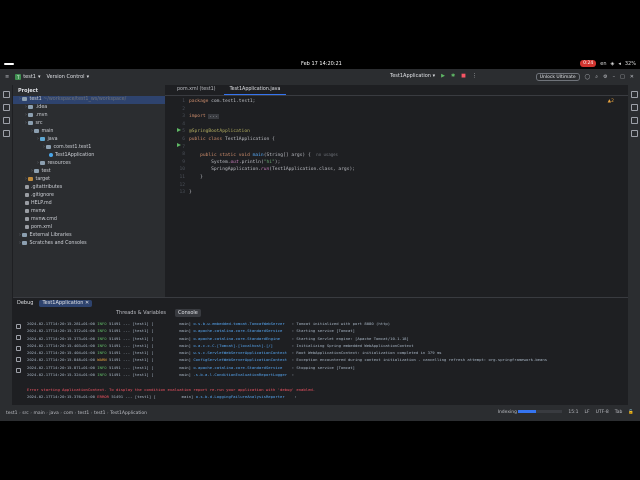  I want to click on tree-item: mvnw, so click(89, 212).